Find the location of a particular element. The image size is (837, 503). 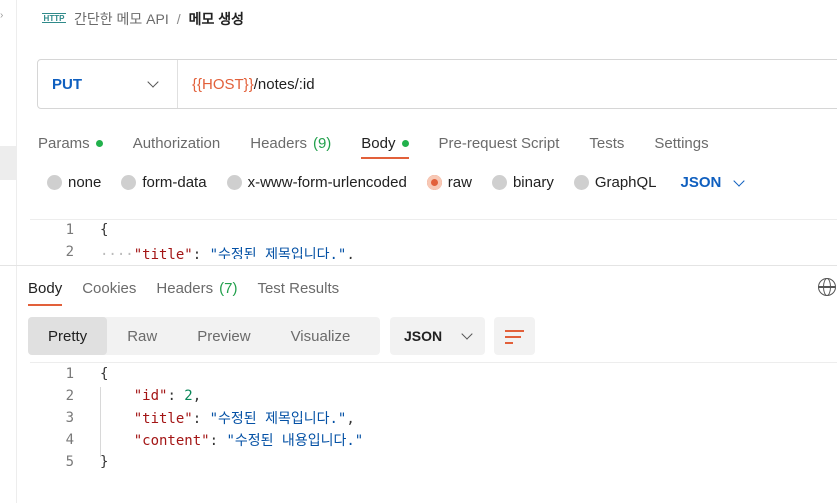

breadcrumb-parent: 간단한 메모 API is located at coordinates (121, 19).